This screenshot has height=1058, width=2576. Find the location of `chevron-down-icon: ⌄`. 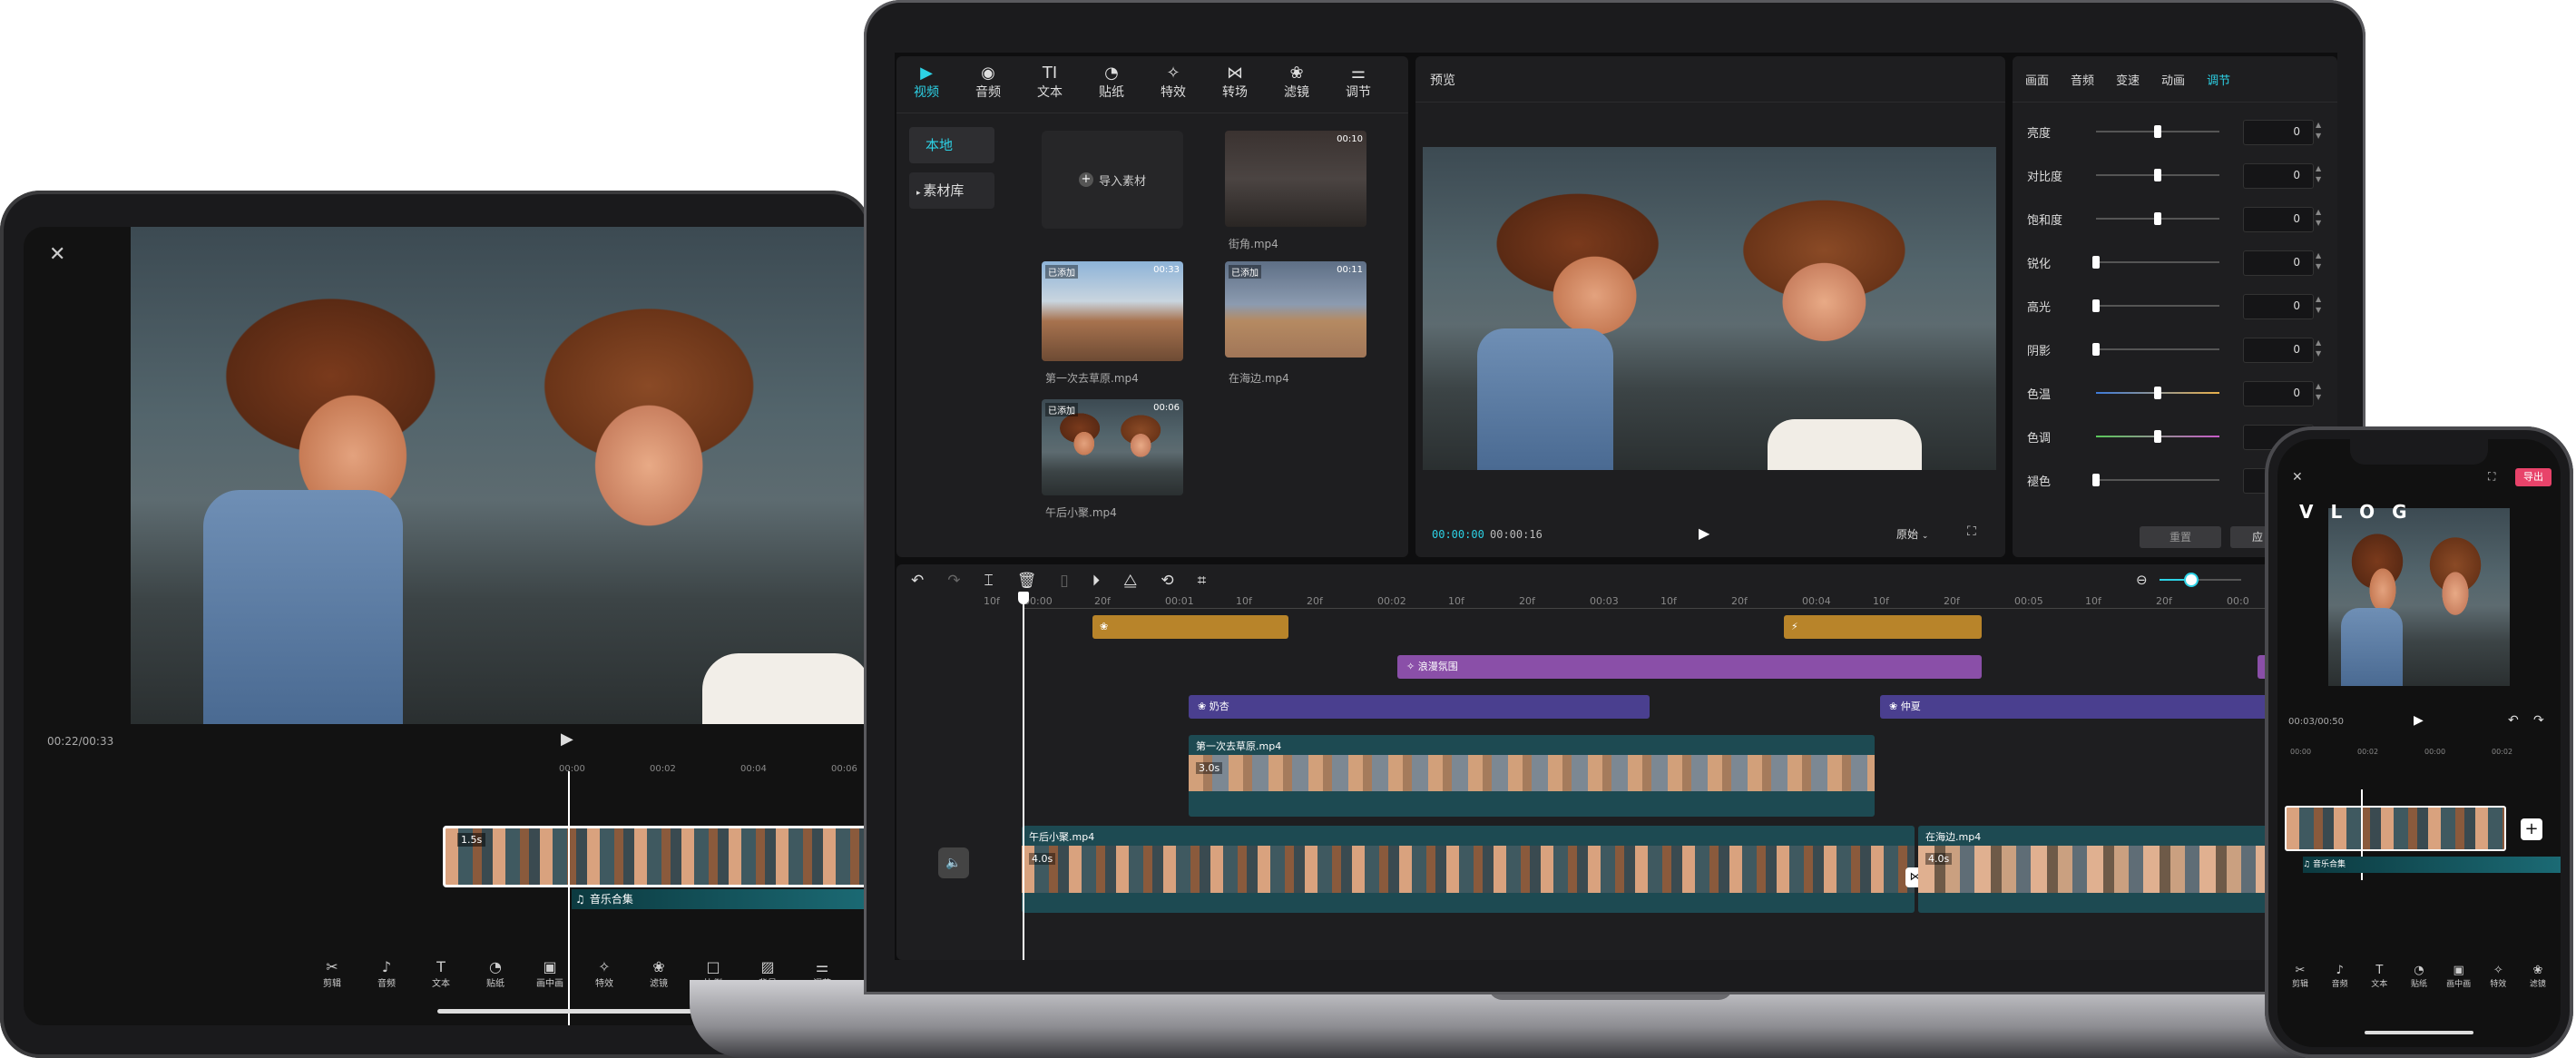

chevron-down-icon: ⌄ is located at coordinates (1925, 537).